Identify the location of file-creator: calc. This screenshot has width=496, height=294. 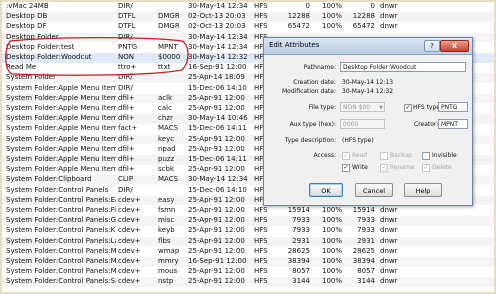
(165, 108).